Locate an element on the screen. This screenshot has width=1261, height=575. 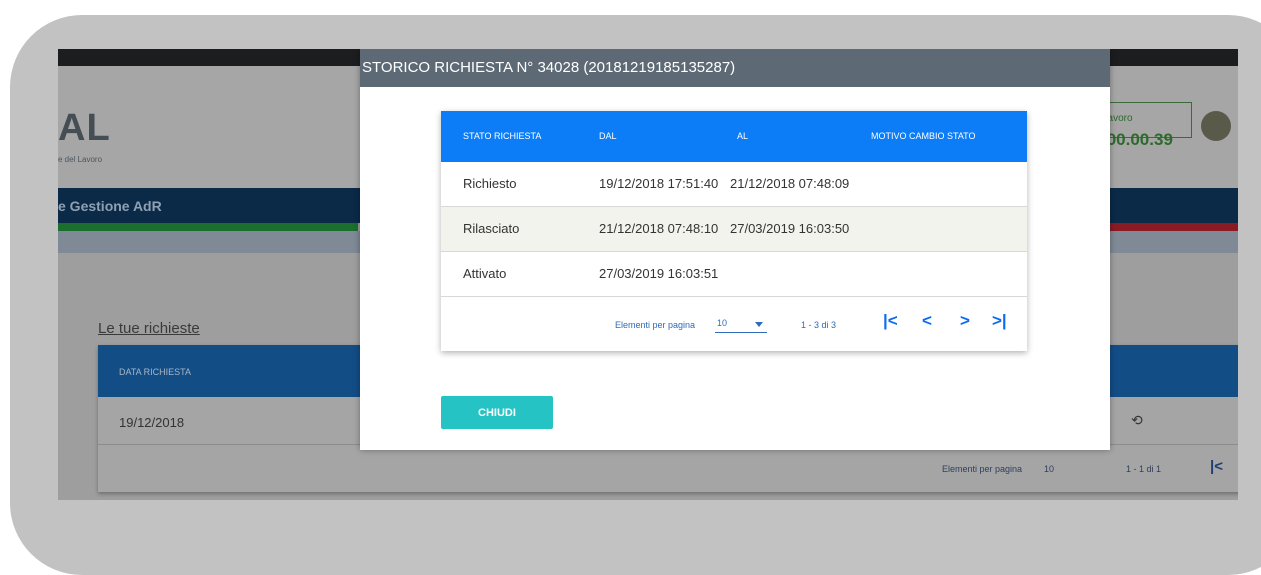
clock-value: .00.00.39 is located at coordinates (1137, 139).